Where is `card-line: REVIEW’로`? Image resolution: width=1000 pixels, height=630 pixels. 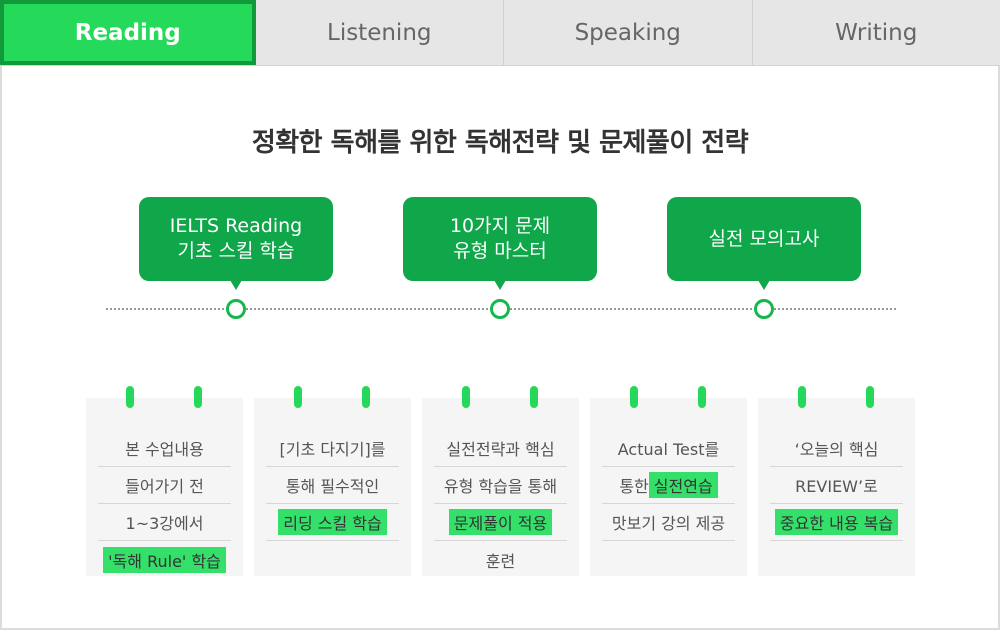
card-line: REVIEW’로 is located at coordinates (836, 485).